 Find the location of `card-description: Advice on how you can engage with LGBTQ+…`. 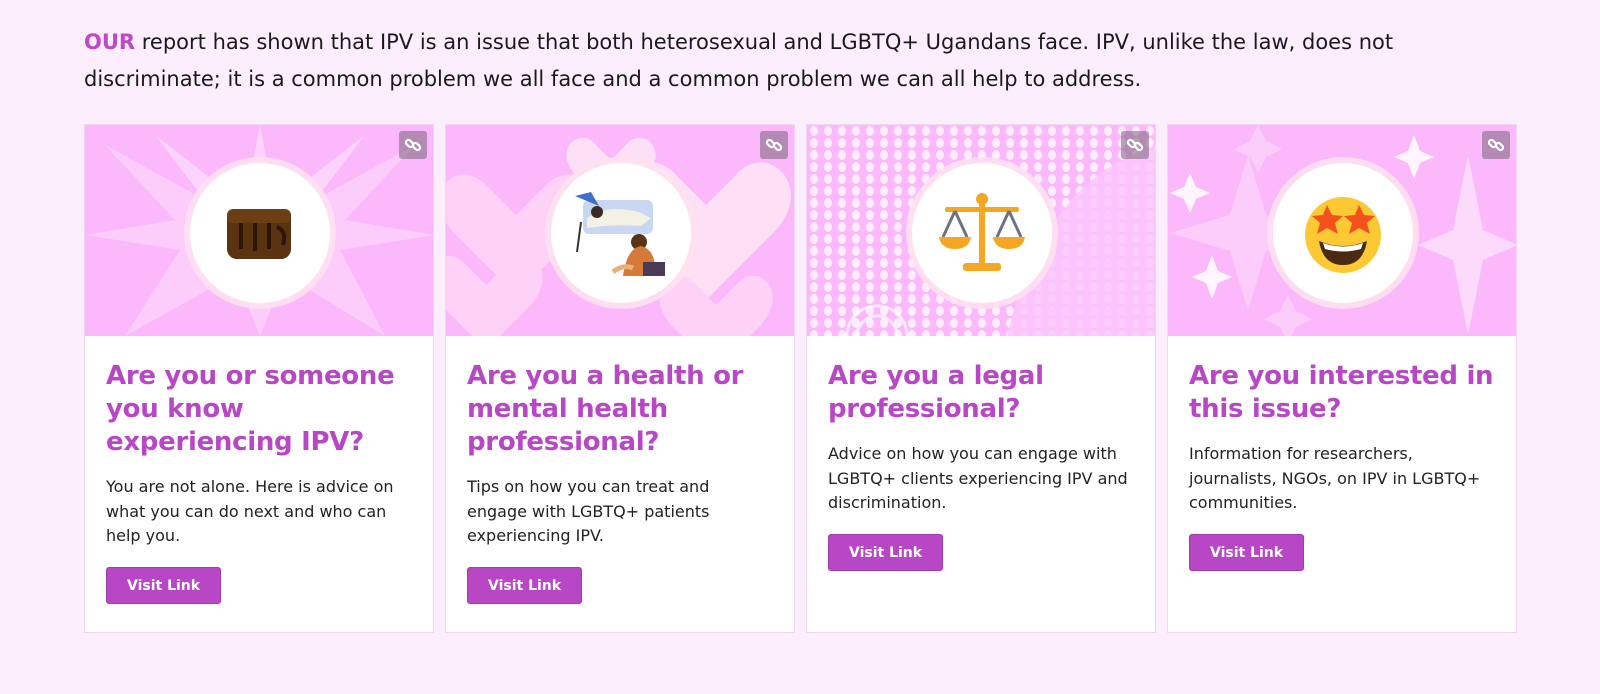

card-description: Advice on how you can engage with LGBTQ+… is located at coordinates (978, 478).